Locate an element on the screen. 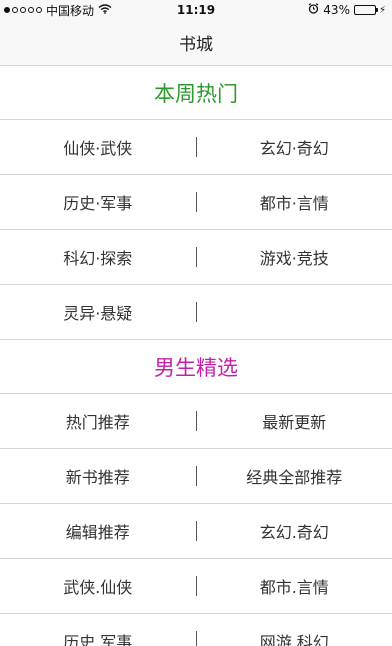 The width and height of the screenshot is (392, 646). category-row: 编辑推荐 玄幻.奇幻 is located at coordinates (196, 531).